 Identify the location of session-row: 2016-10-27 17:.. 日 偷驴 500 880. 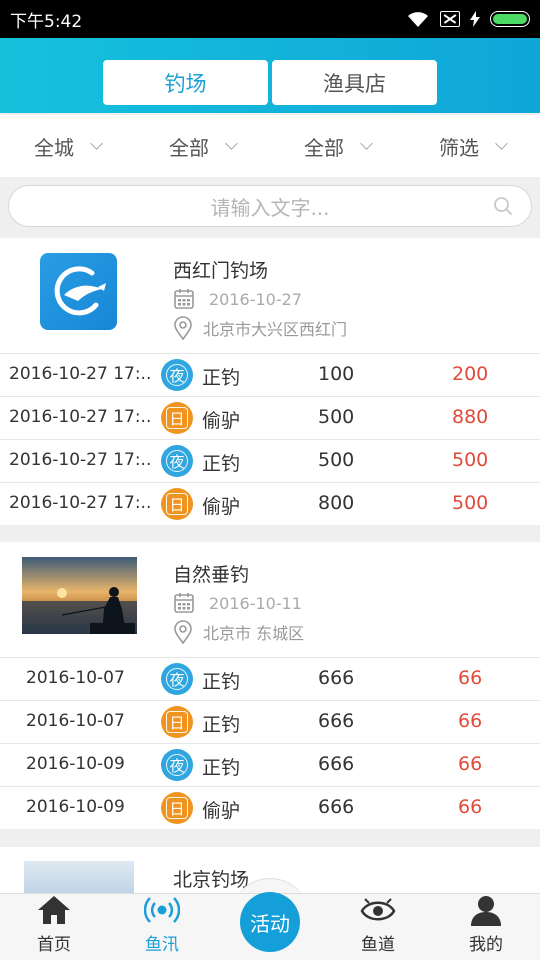
(270, 417).